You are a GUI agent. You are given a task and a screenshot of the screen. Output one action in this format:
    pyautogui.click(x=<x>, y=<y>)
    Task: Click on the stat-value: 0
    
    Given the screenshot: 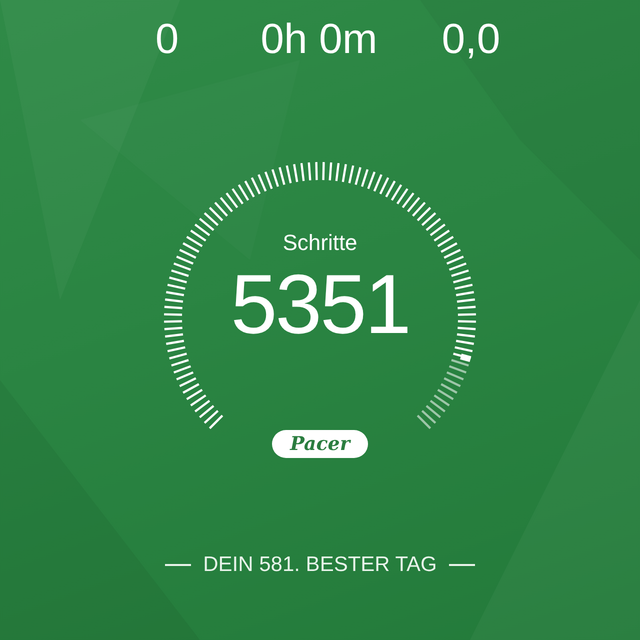 What is the action you would take?
    pyautogui.click(x=167, y=39)
    